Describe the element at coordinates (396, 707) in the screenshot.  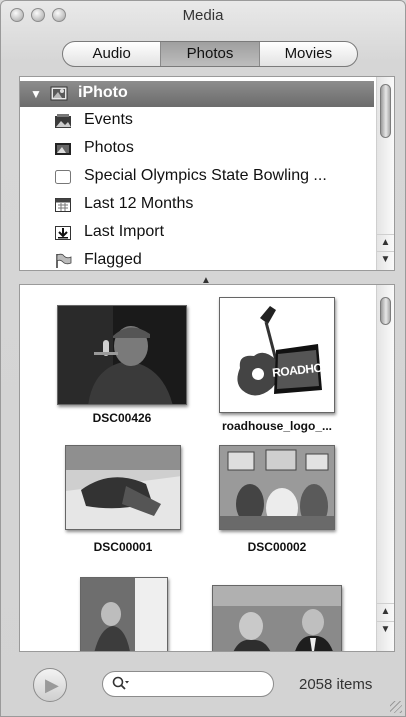
I see `resize-grip-icon` at that location.